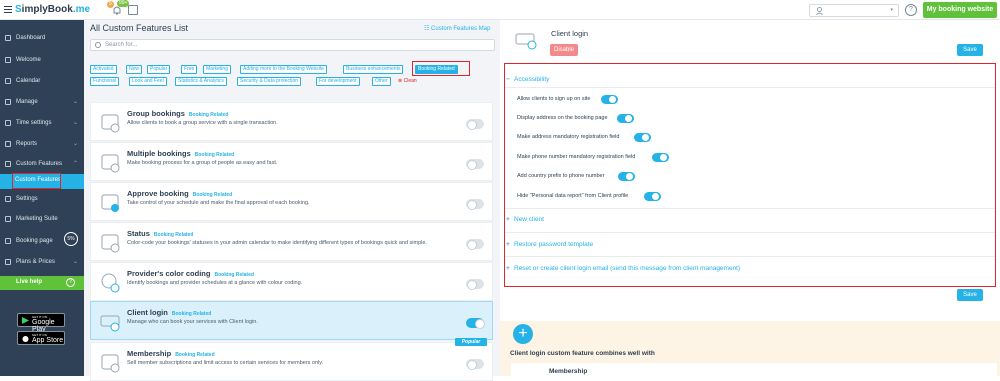 The height and width of the screenshot is (381, 1000). What do you see at coordinates (338, 81) in the screenshot?
I see `tag-for-development: For development` at bounding box center [338, 81].